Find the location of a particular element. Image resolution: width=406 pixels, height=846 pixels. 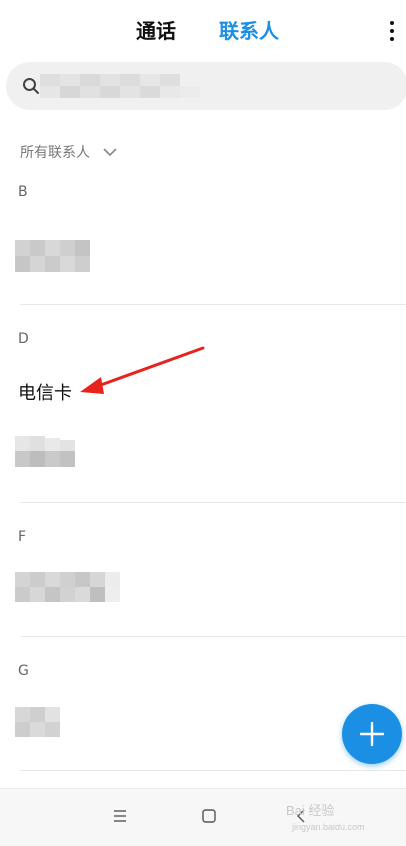

plus-icon is located at coordinates (372, 734).